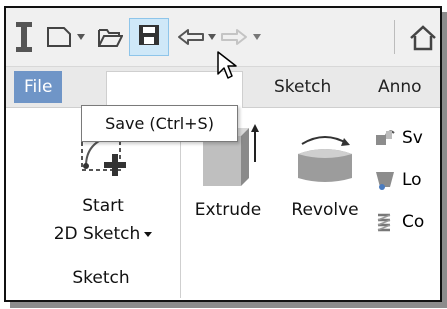  What do you see at coordinates (423, 38) in the screenshot?
I see `home-icon` at bounding box center [423, 38].